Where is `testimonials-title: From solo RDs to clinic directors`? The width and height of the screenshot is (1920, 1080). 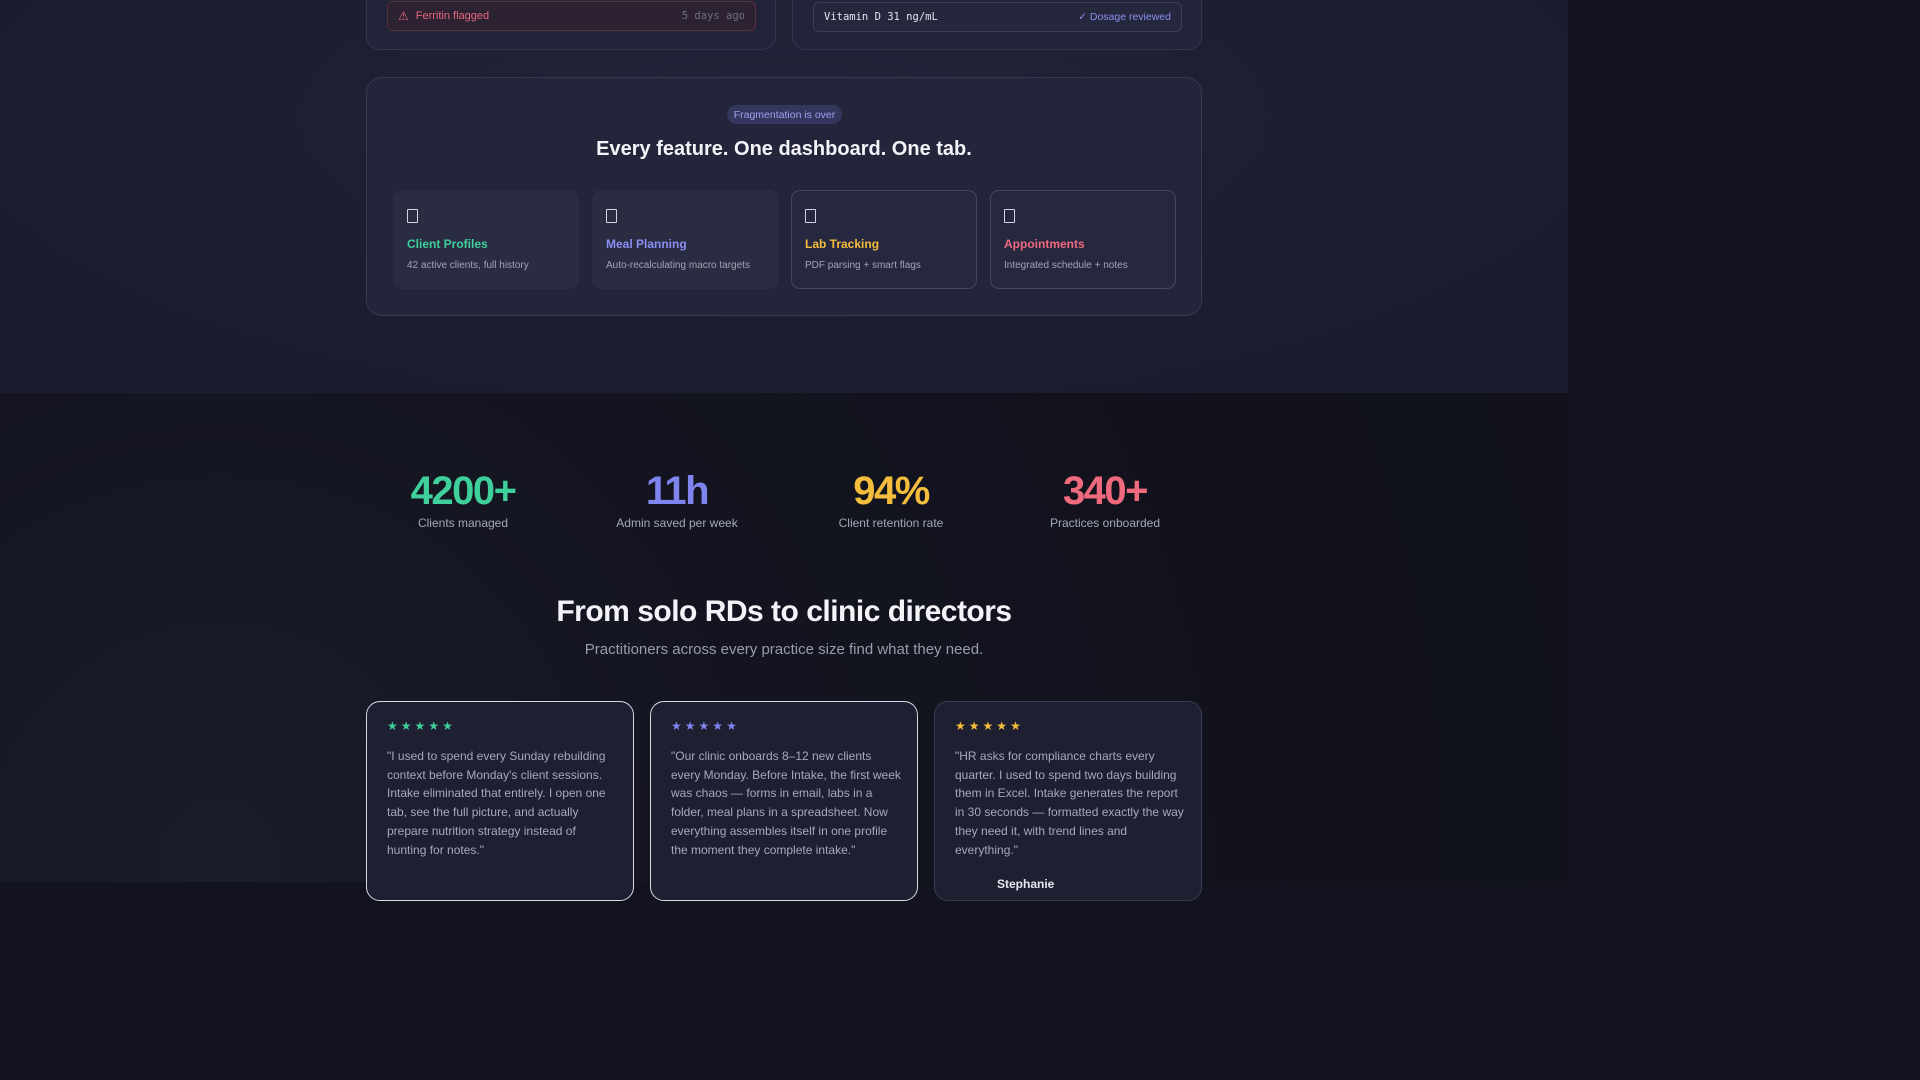 testimonials-title: From solo RDs to clinic directors is located at coordinates (784, 611).